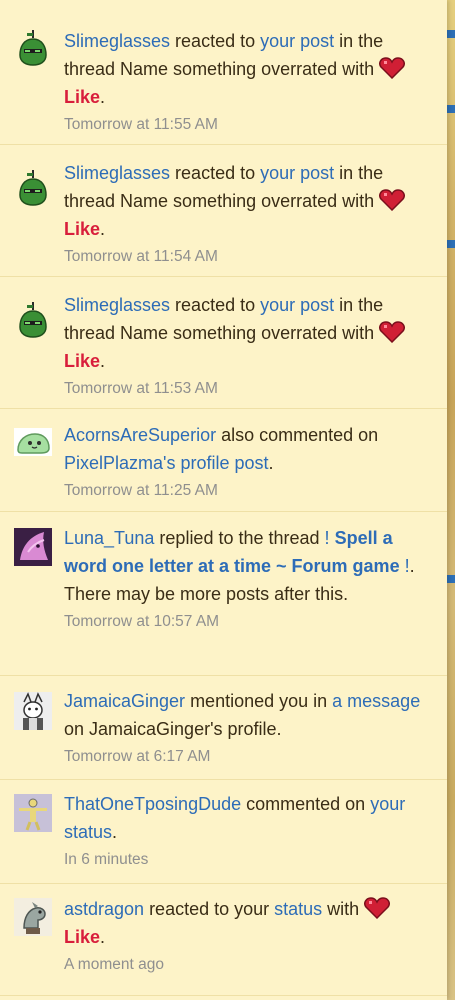  What do you see at coordinates (141, 388) in the screenshot?
I see `alert-time: Tomorrow at 11:53 AM` at bounding box center [141, 388].